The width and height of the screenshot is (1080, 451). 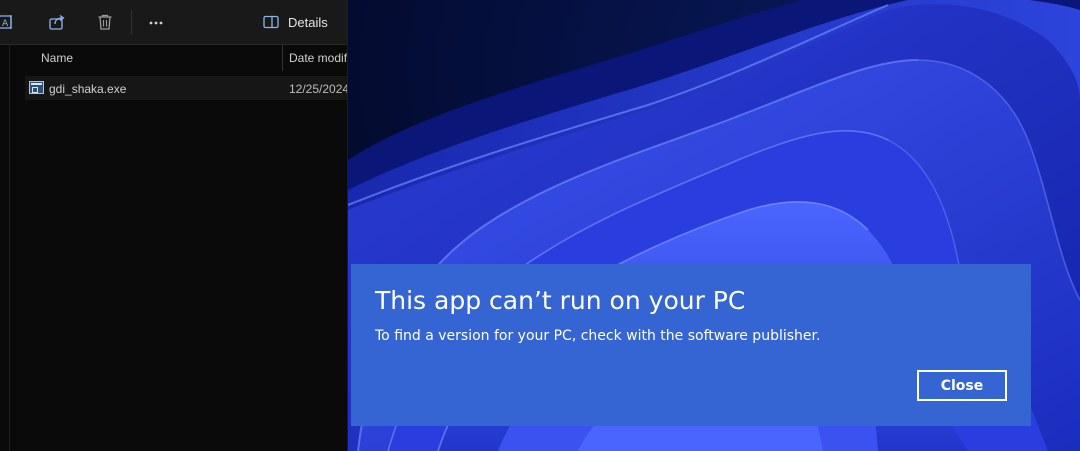 I want to click on file-row: gdi_shaka.exe 12/25/2024, so click(x=186, y=88).